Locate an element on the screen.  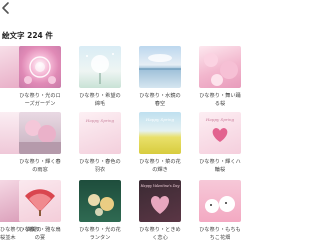
emoji-card: Happy Spring ひな祭り・輝くハ 輪桜 is located at coordinates (222, 143).